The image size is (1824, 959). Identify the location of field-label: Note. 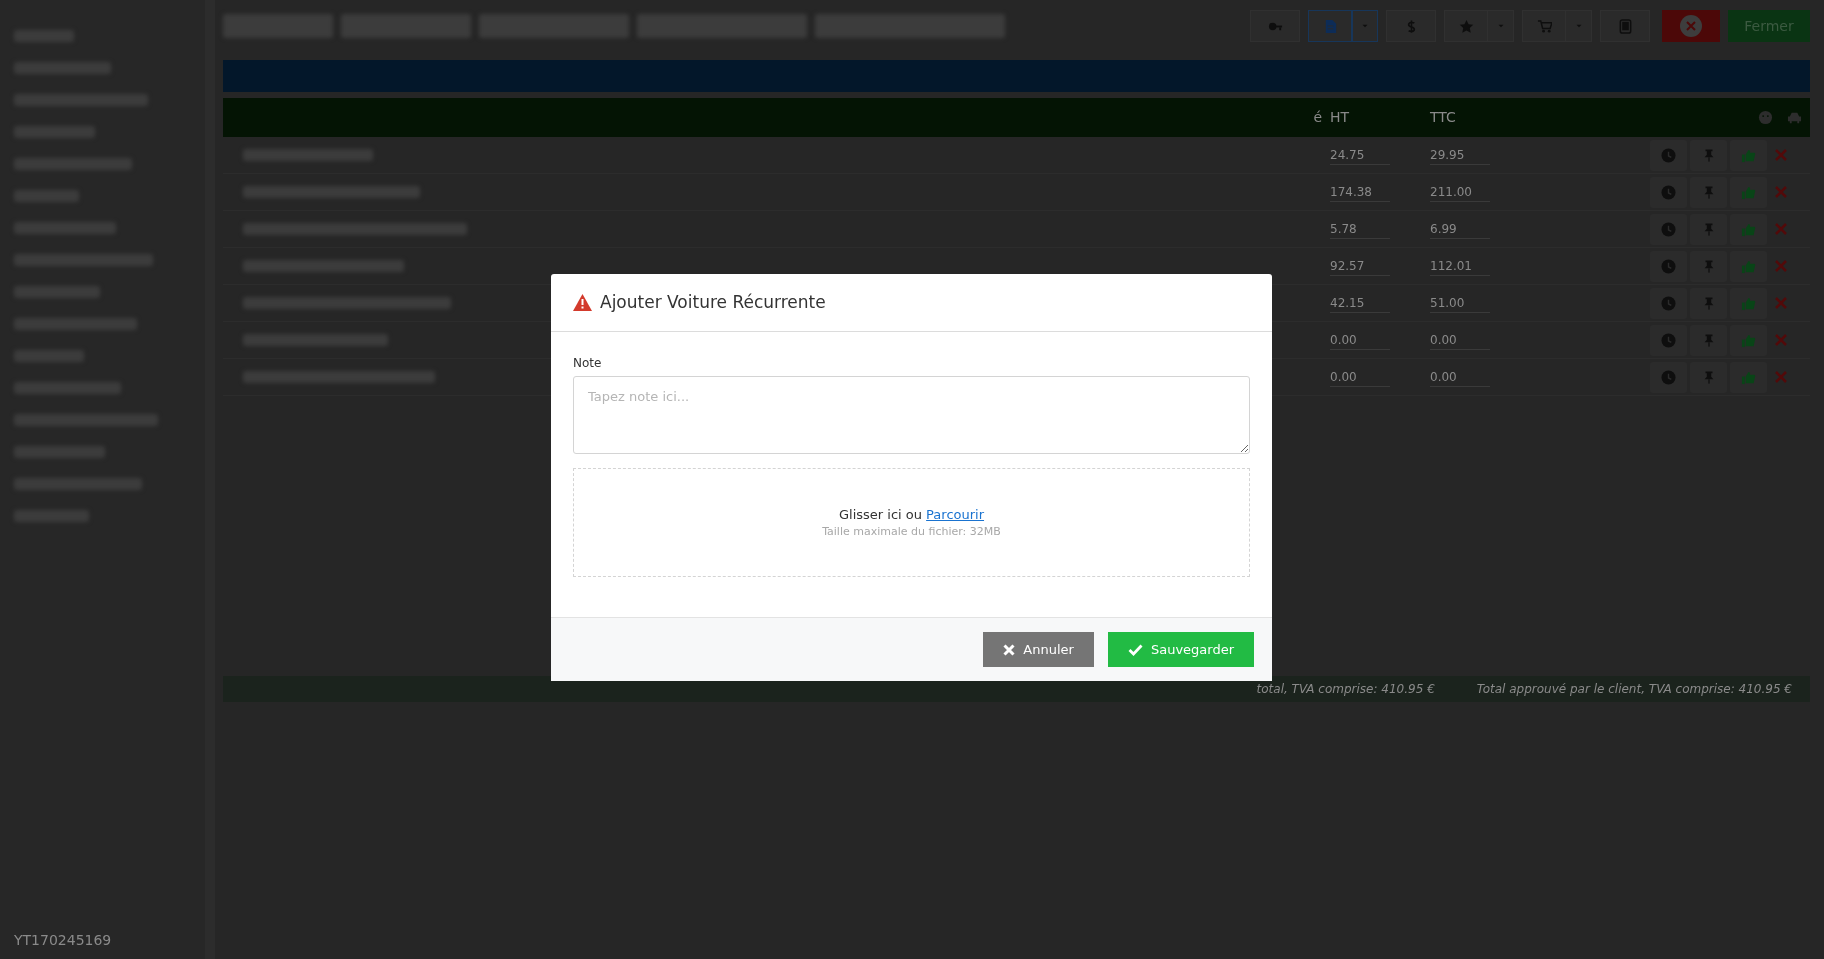
(587, 363).